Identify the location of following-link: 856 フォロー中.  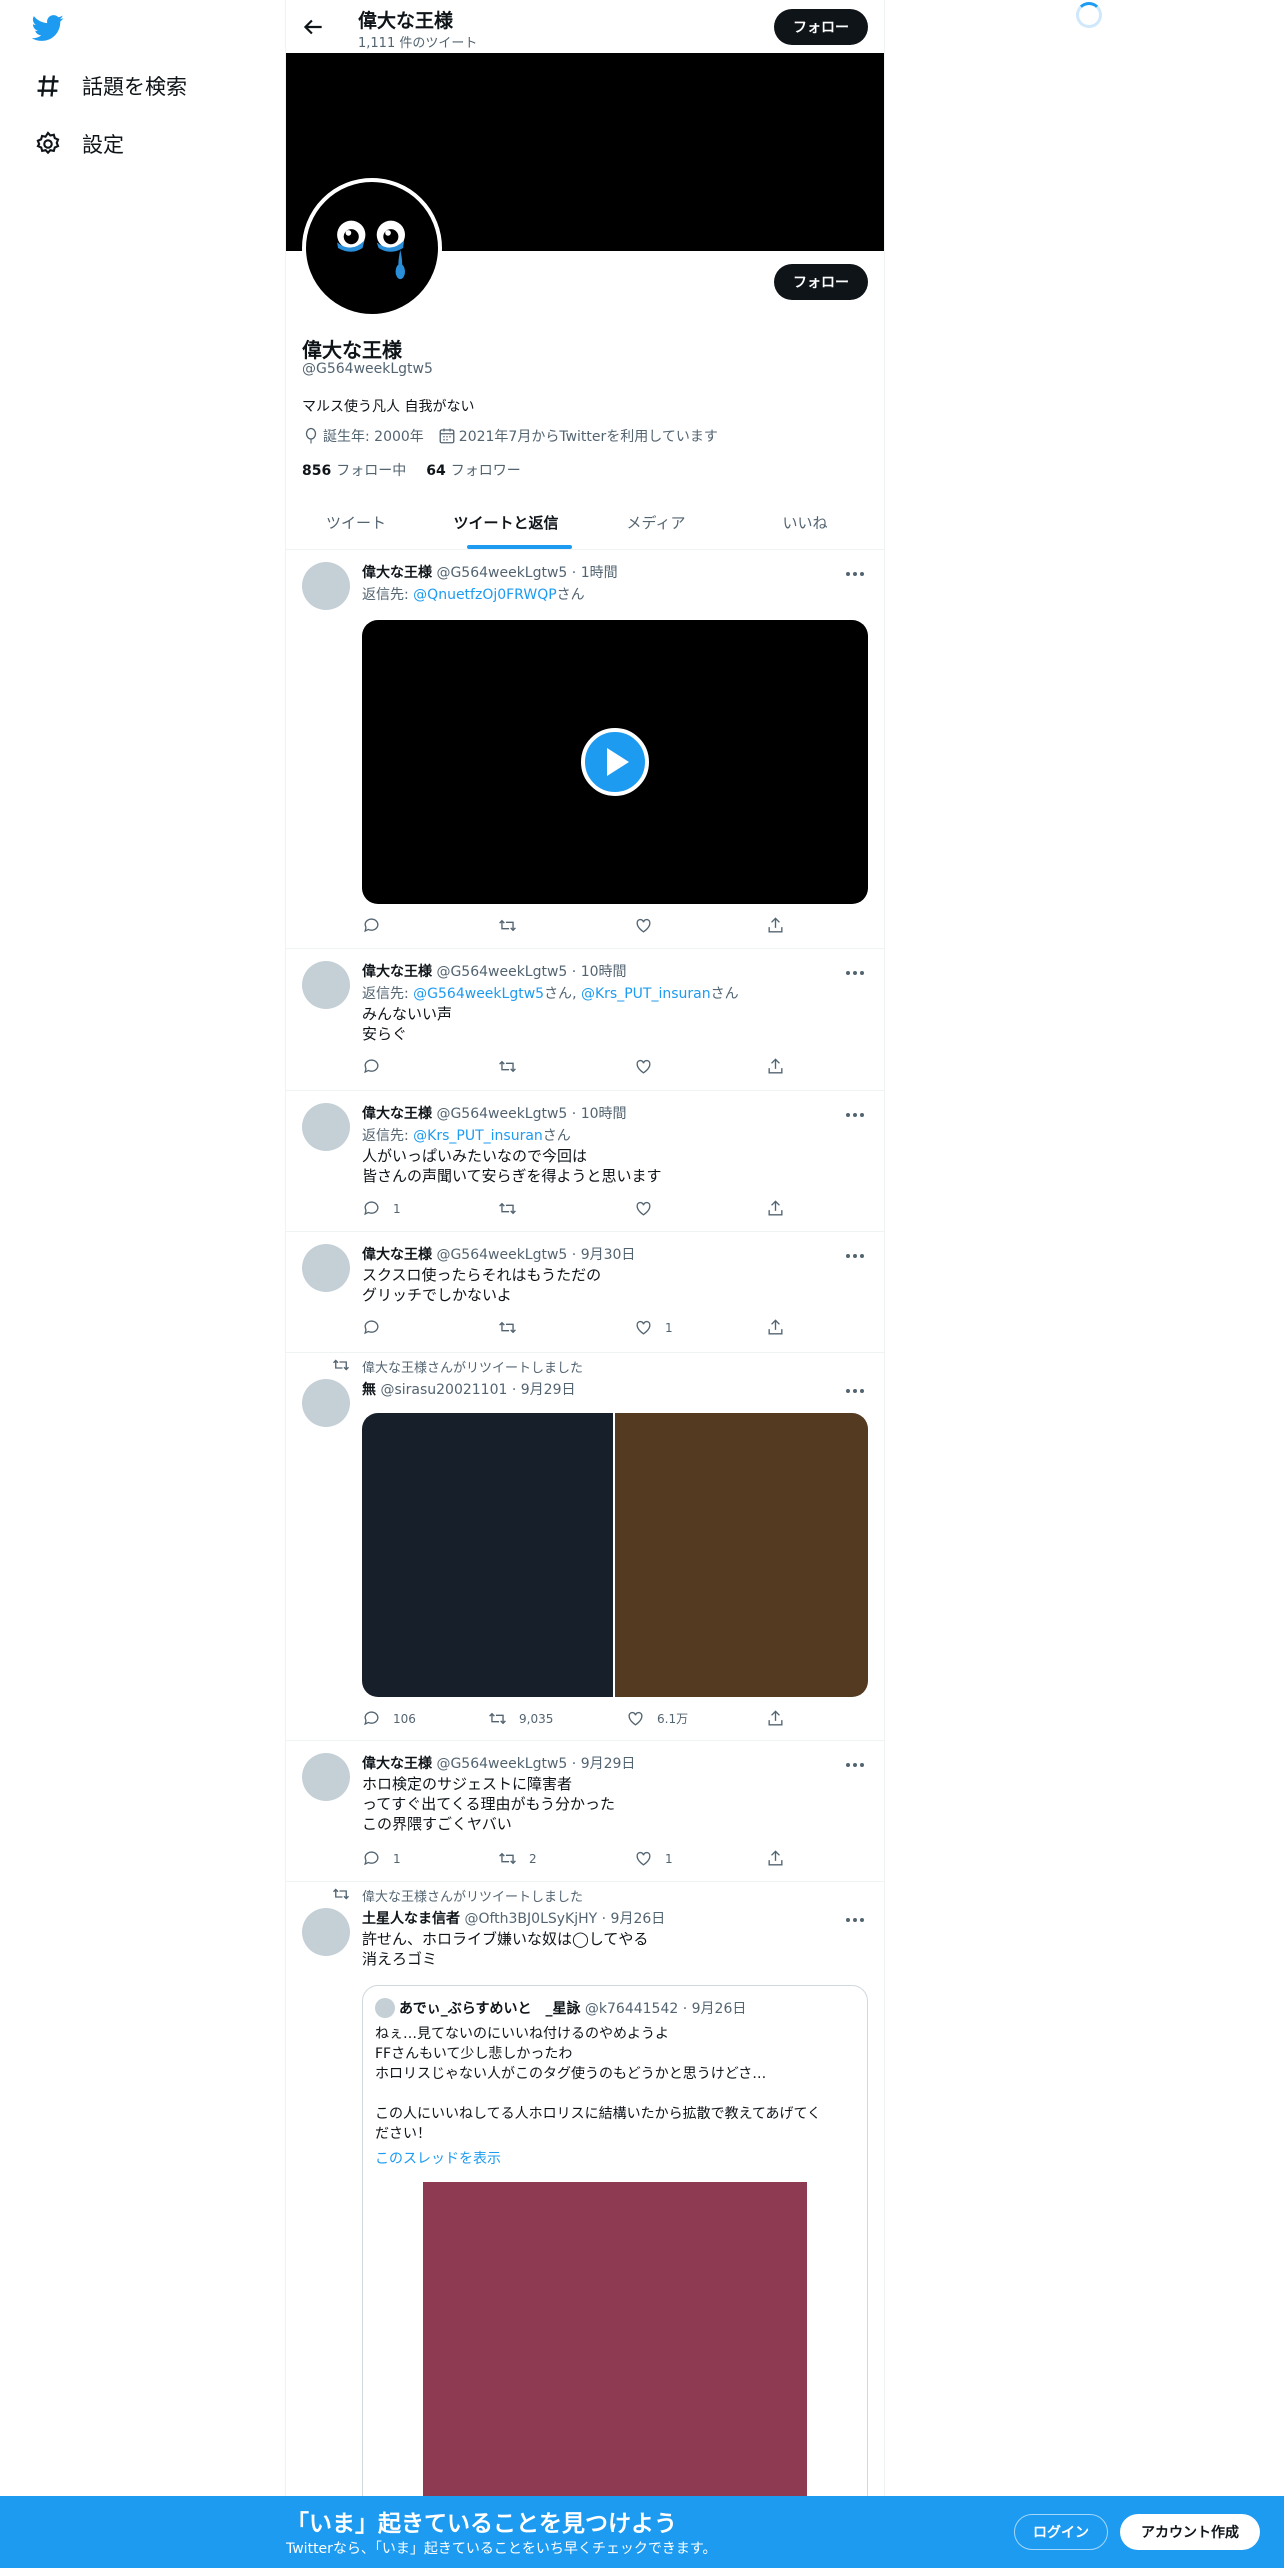
(354, 470).